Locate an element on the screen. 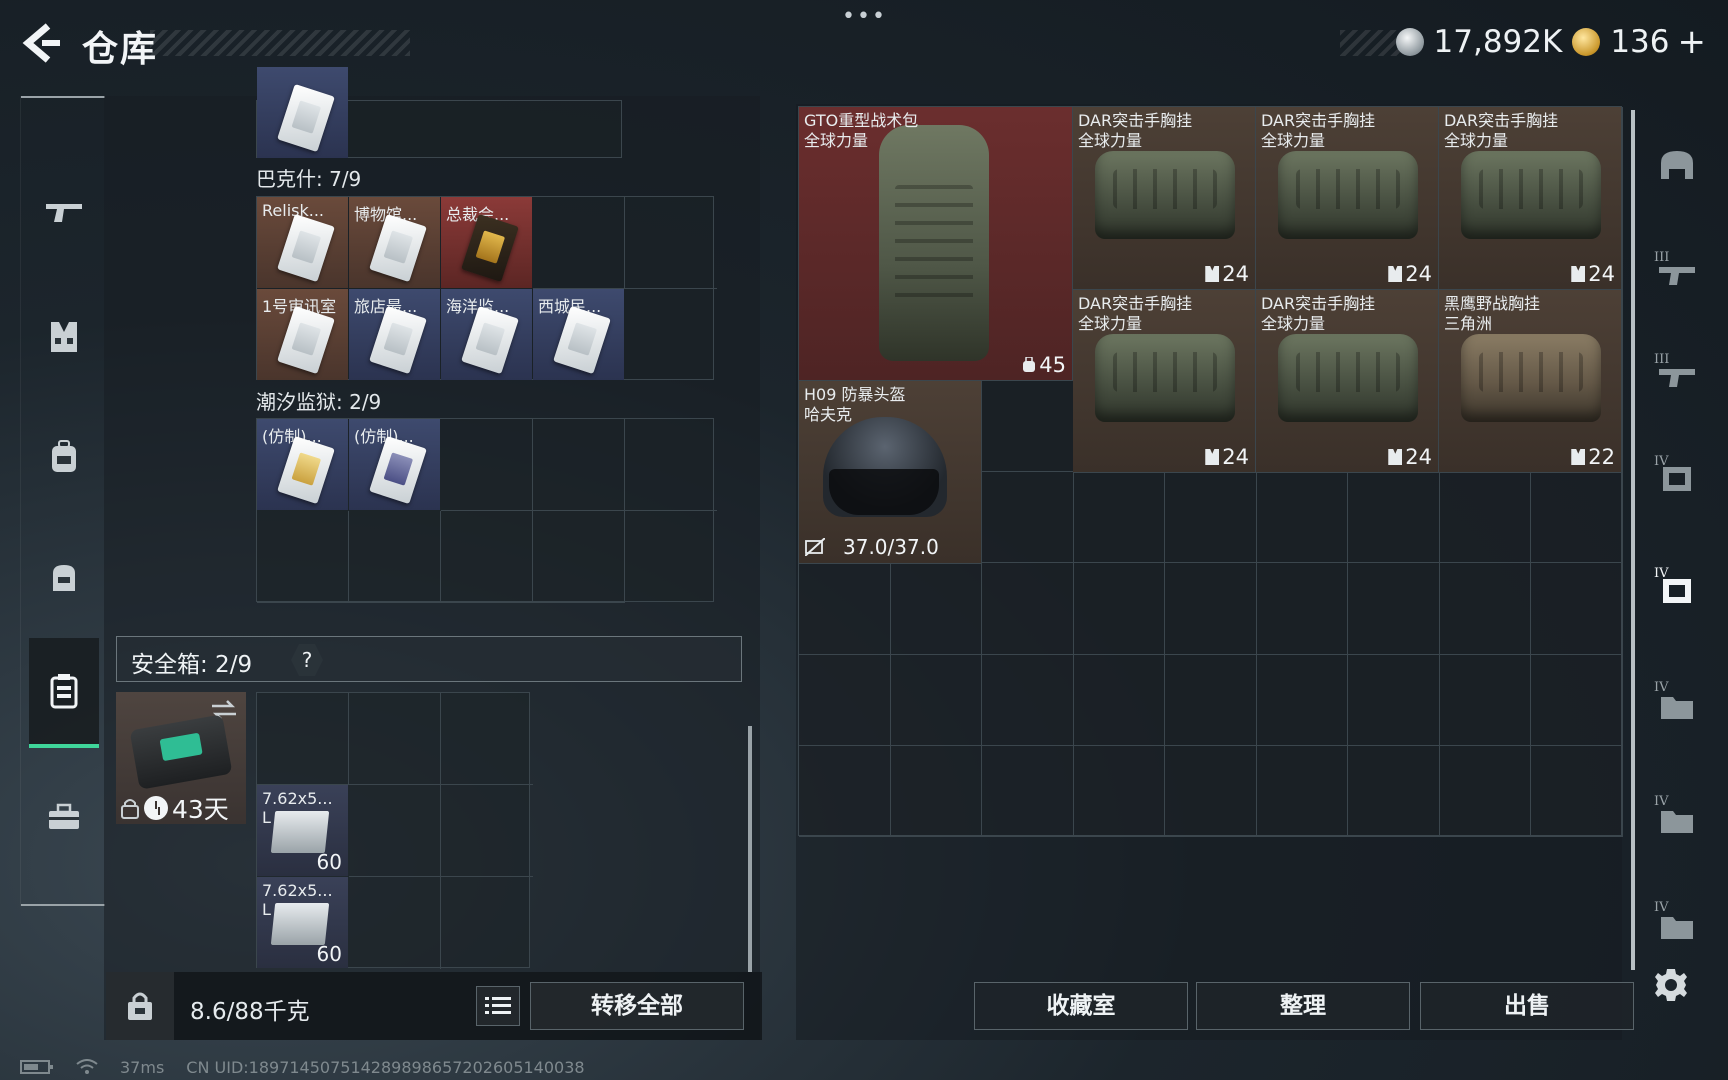 This screenshot has width=1728, height=1080. help-button: ? is located at coordinates (307, 660).